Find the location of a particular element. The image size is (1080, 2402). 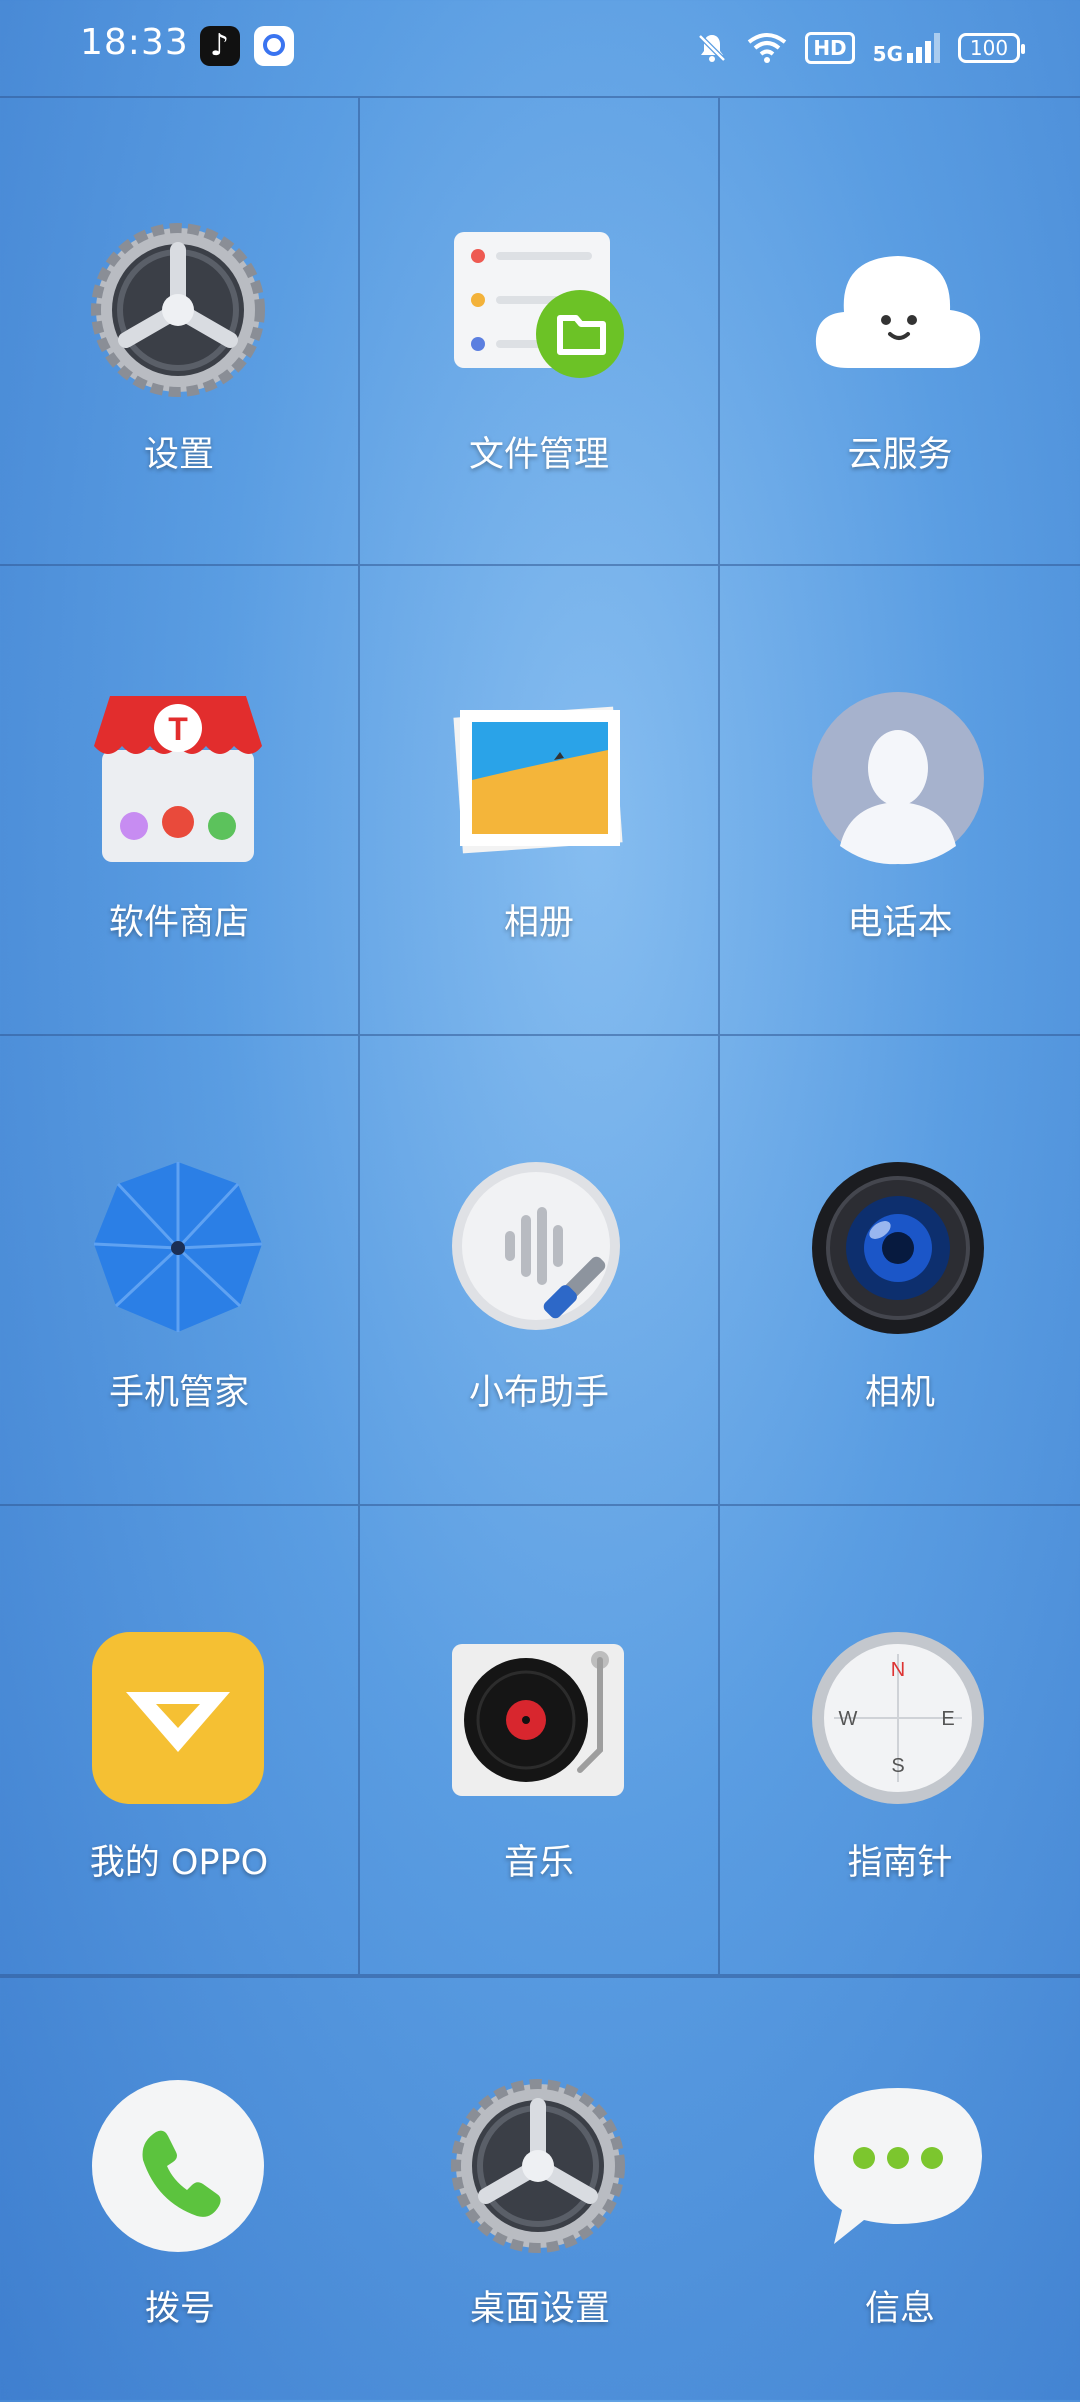

dock-item-desktop-settings: 桌面设置 is located at coordinates (540, 2190).